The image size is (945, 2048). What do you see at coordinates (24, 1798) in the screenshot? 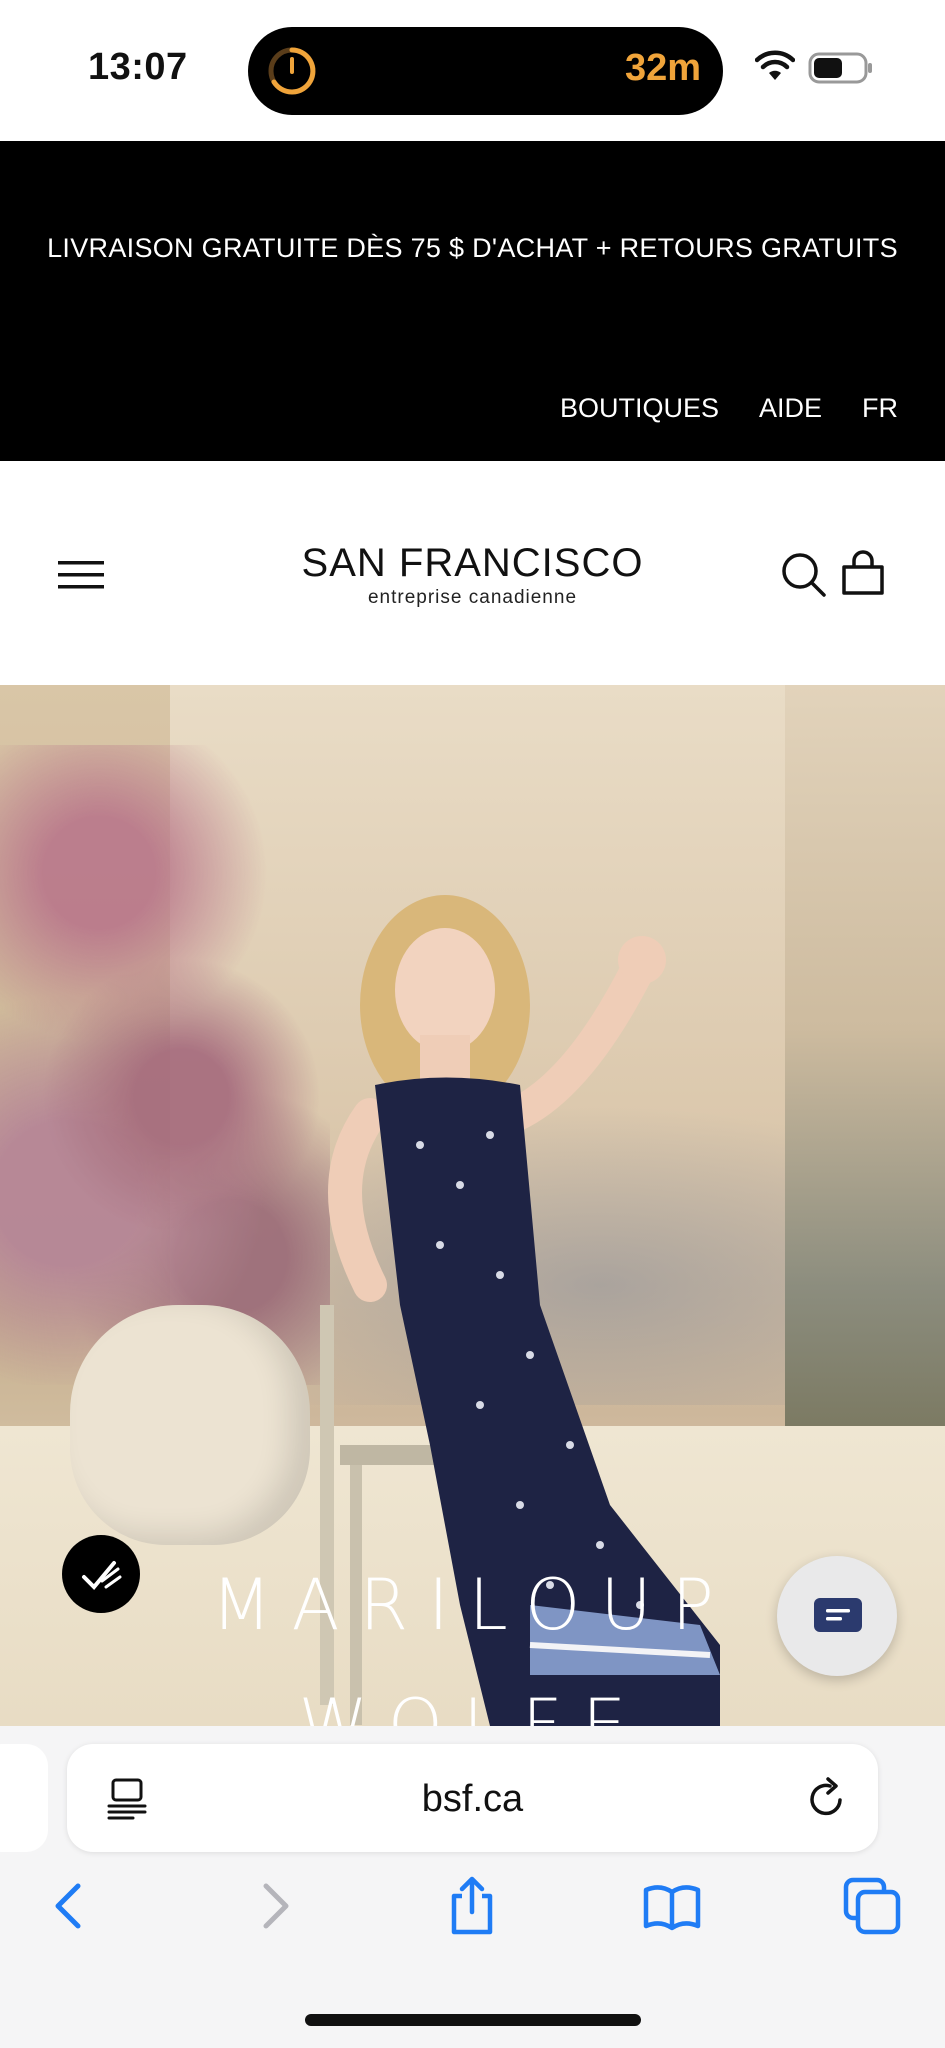
I see `previous-tab-card` at bounding box center [24, 1798].